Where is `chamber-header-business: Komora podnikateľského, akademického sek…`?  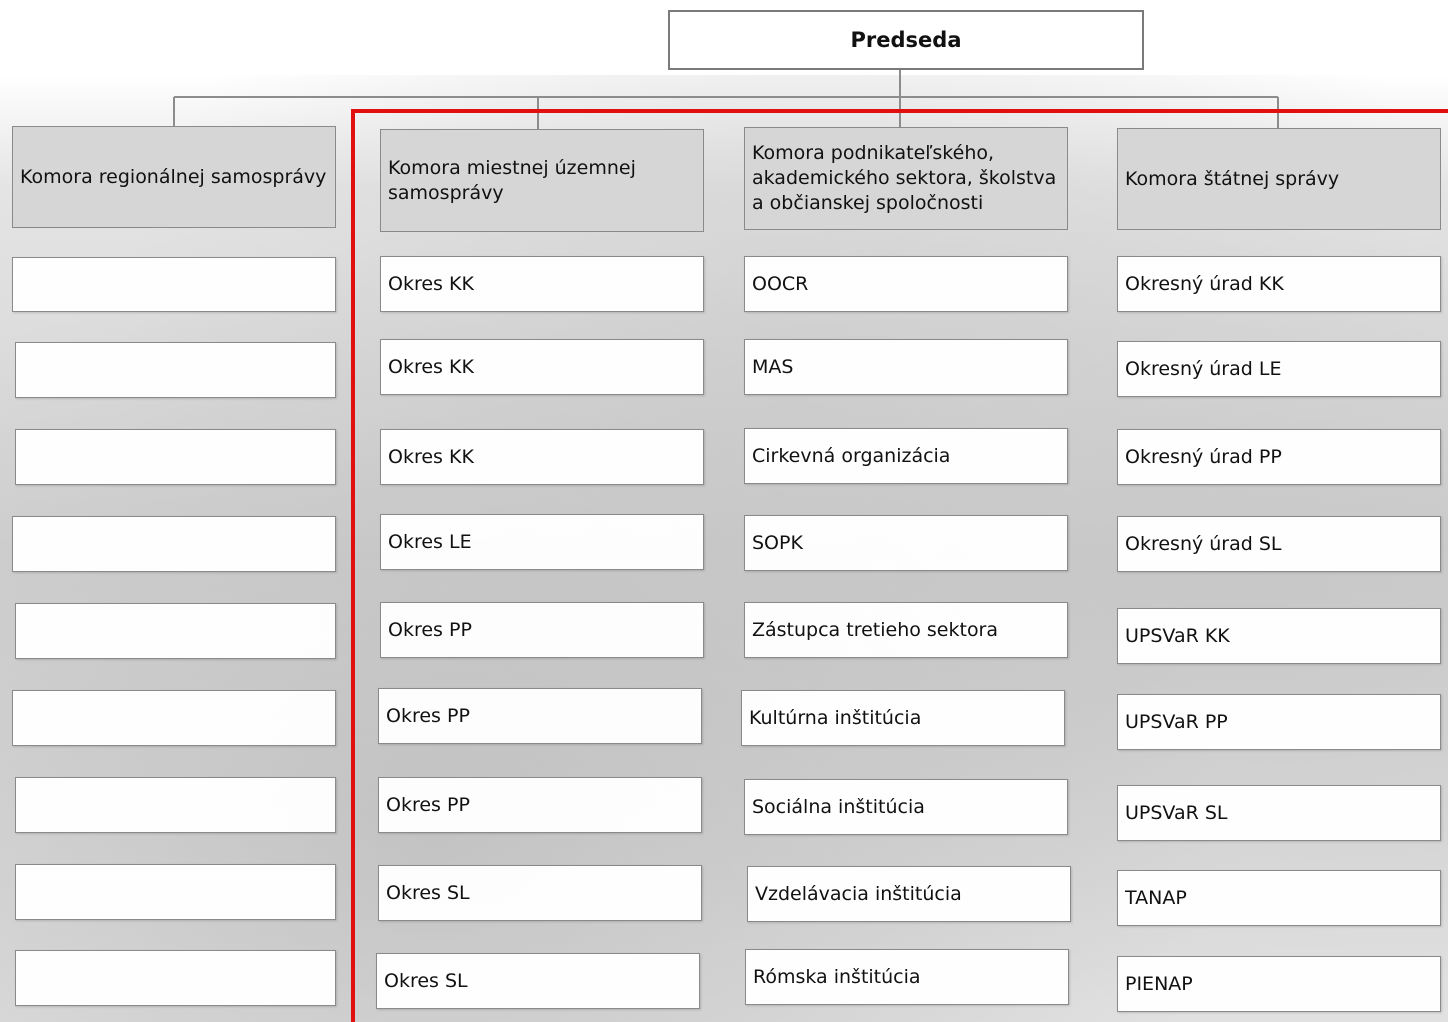 chamber-header-business: Komora podnikateľského, akademického sek… is located at coordinates (906, 178).